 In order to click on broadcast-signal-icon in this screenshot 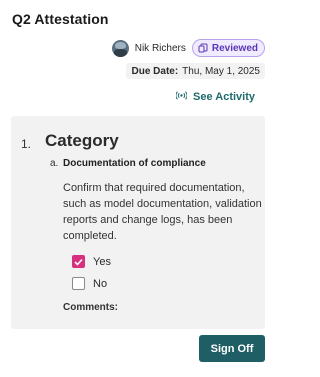, I will do `click(181, 97)`.